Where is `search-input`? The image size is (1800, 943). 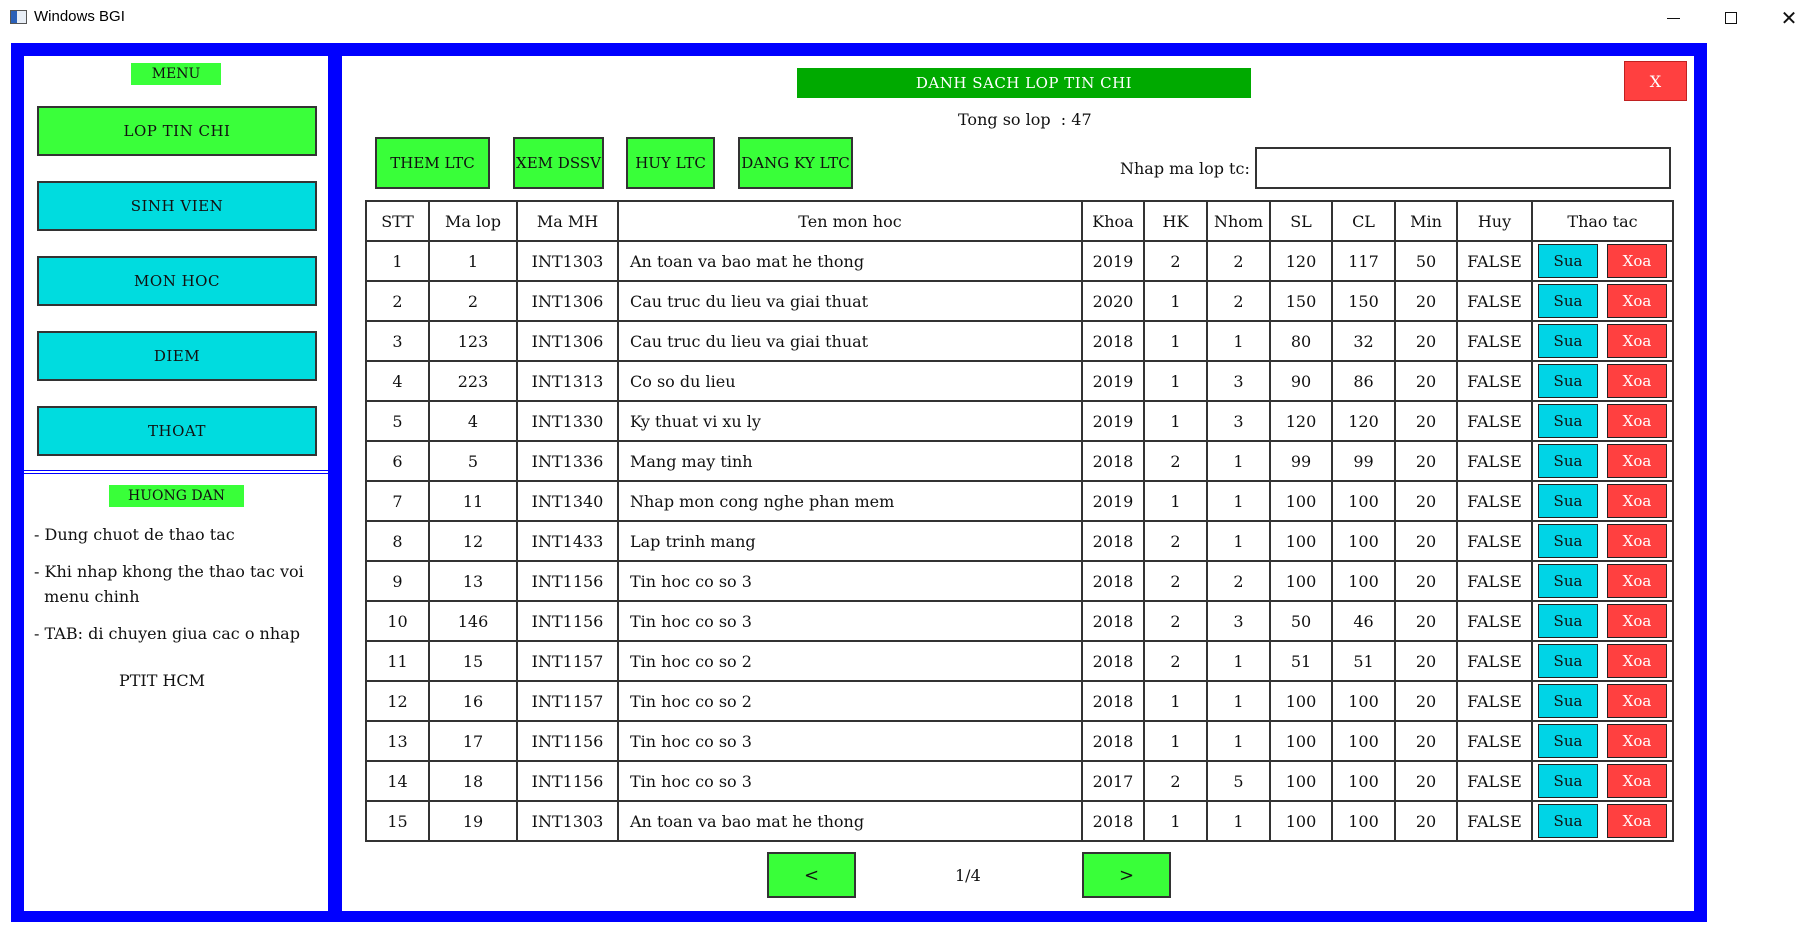 search-input is located at coordinates (1463, 168).